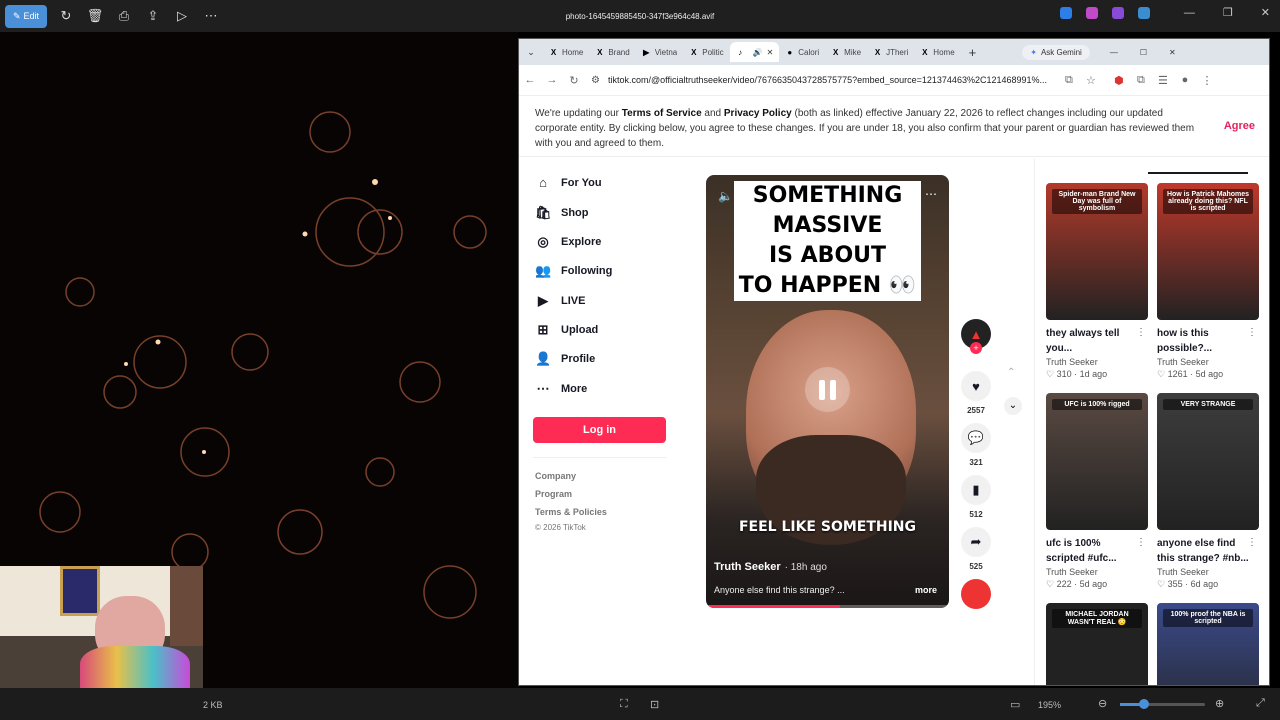  What do you see at coordinates (827, 606) in the screenshot?
I see `video-progress` at bounding box center [827, 606].